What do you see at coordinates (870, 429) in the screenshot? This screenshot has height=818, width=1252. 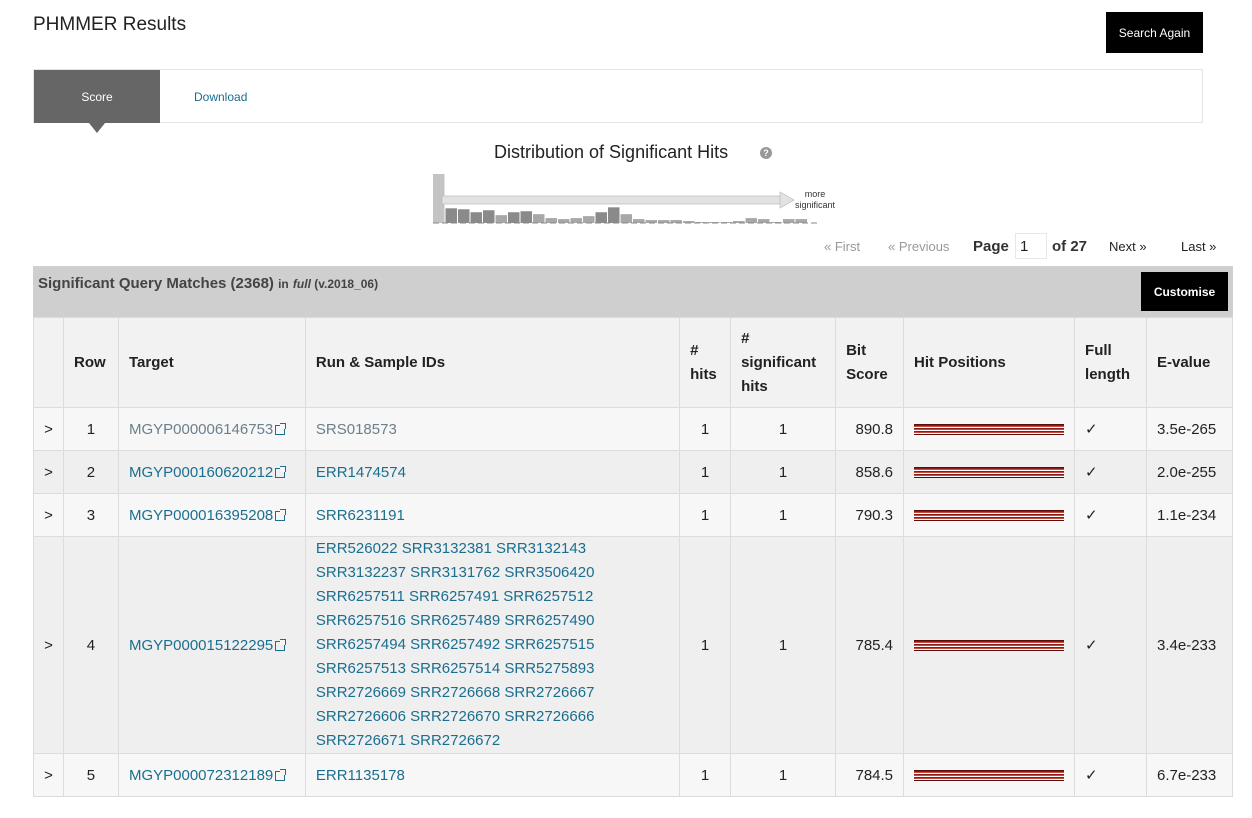 I see `bit-score-value: 890.8` at bounding box center [870, 429].